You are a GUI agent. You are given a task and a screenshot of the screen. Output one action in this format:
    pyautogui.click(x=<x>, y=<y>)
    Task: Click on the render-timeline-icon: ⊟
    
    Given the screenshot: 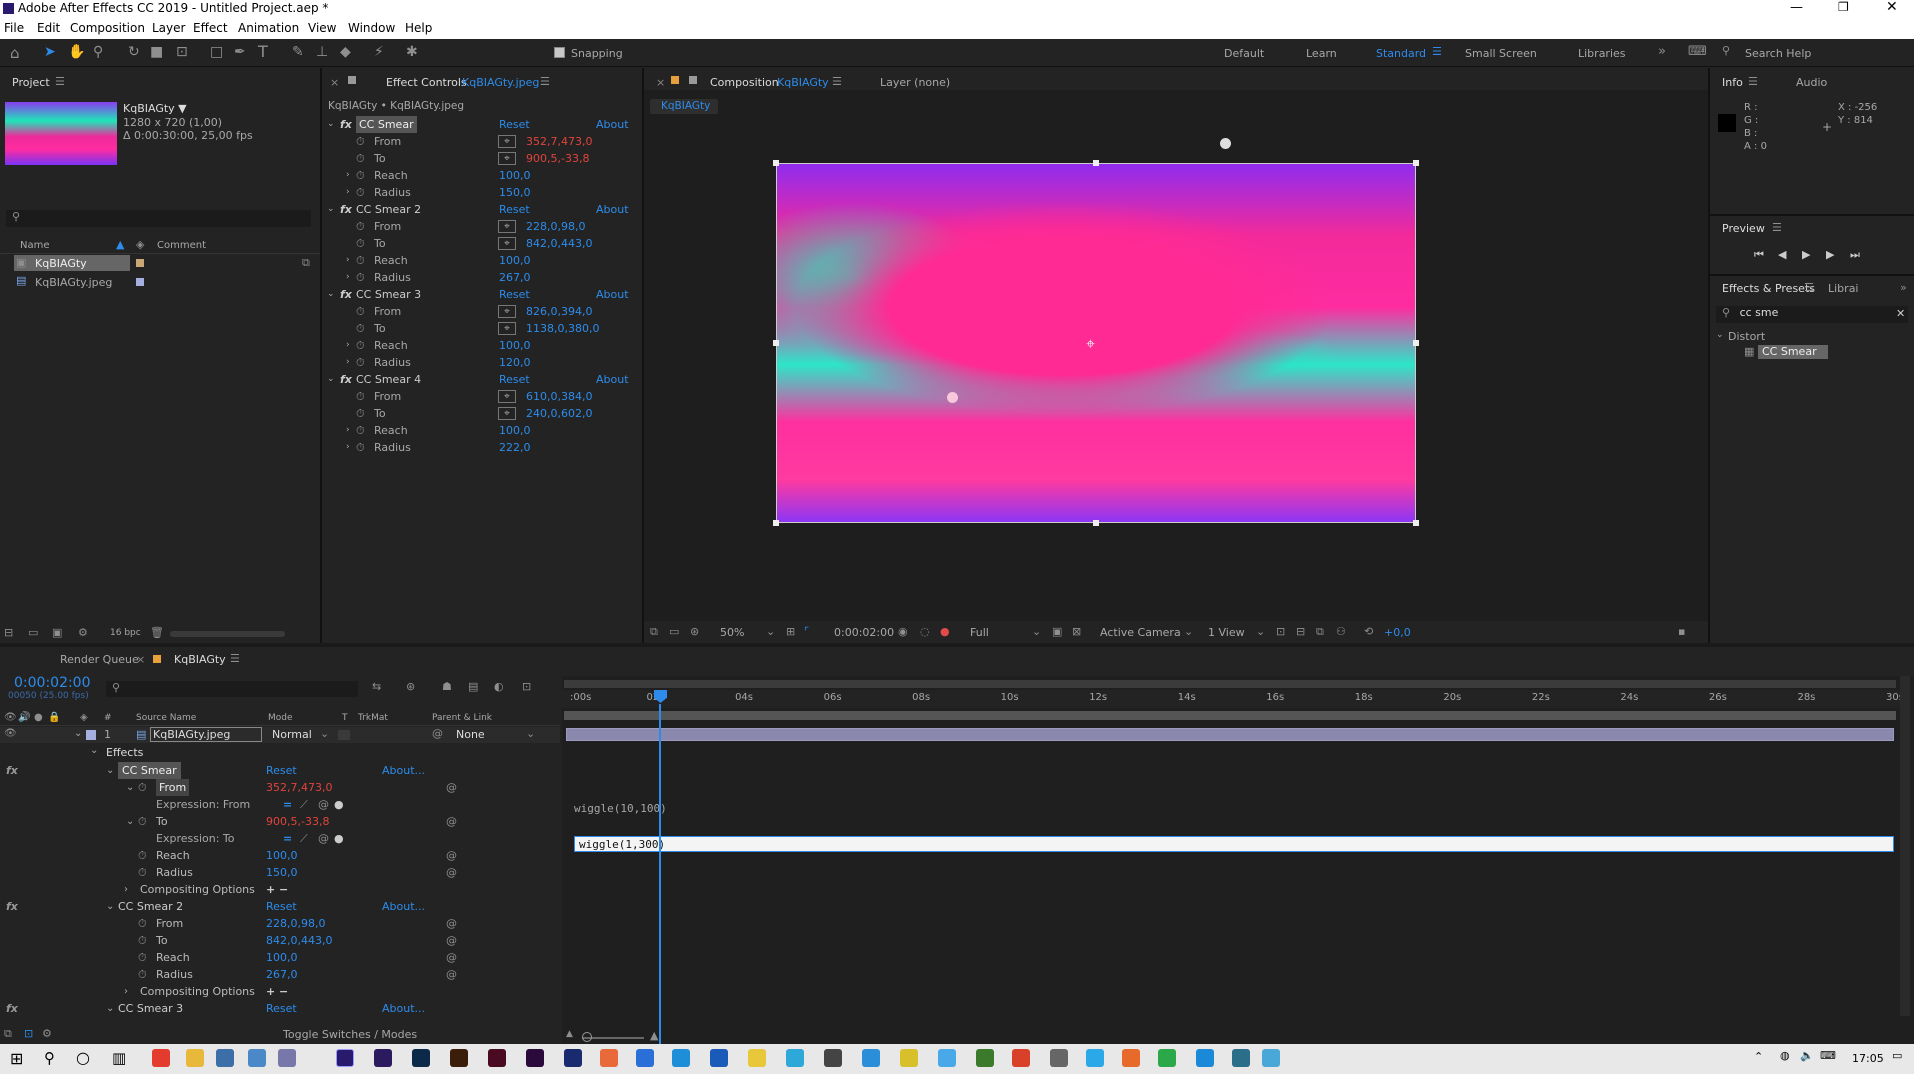 What is the action you would take?
    pyautogui.click(x=1300, y=631)
    